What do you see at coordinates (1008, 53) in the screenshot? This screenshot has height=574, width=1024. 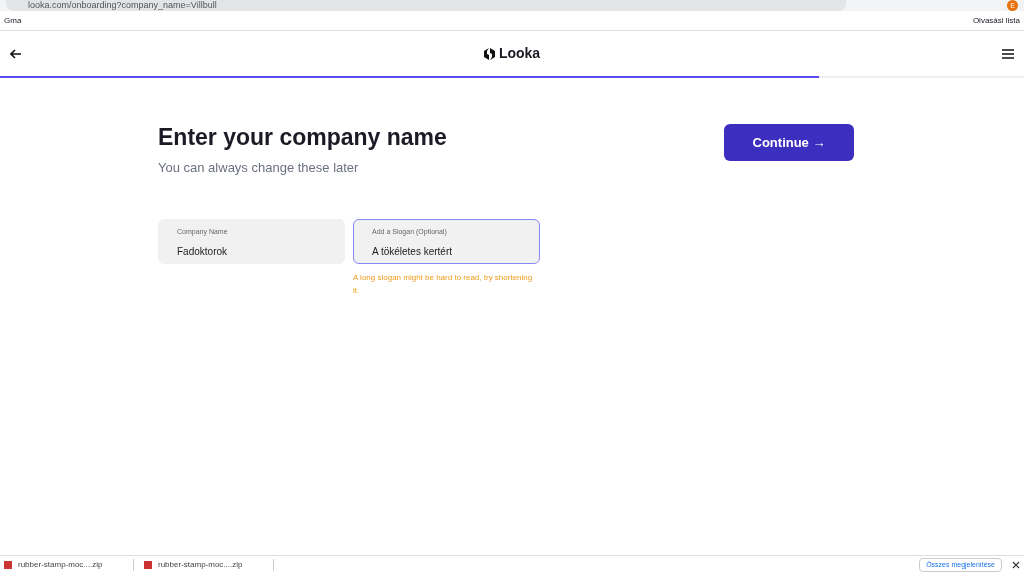 I see `menu-icon` at bounding box center [1008, 53].